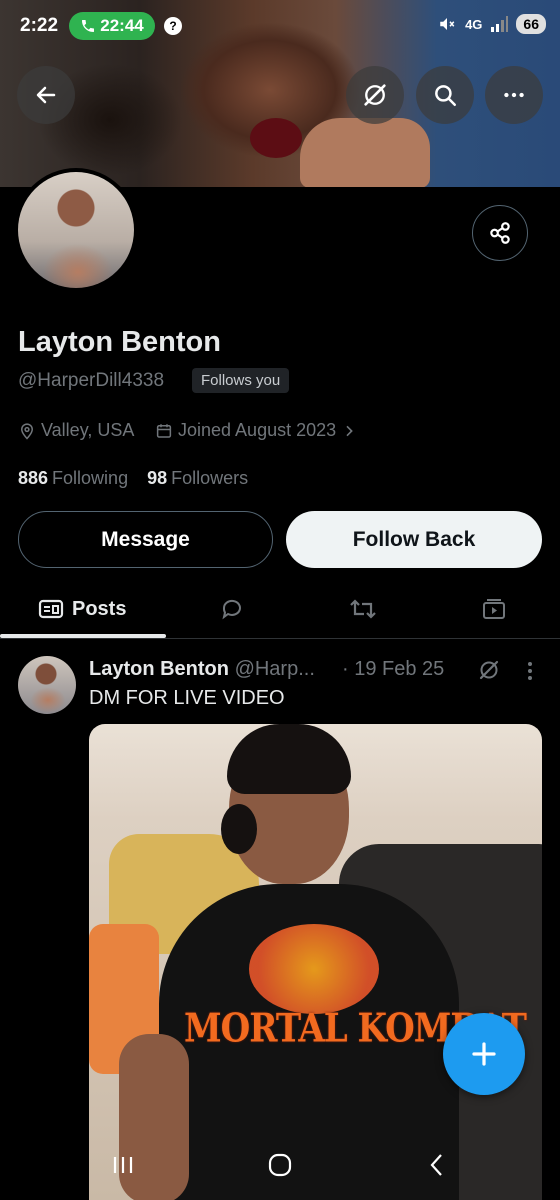  What do you see at coordinates (51, 609) in the screenshot?
I see `posts-icon` at bounding box center [51, 609].